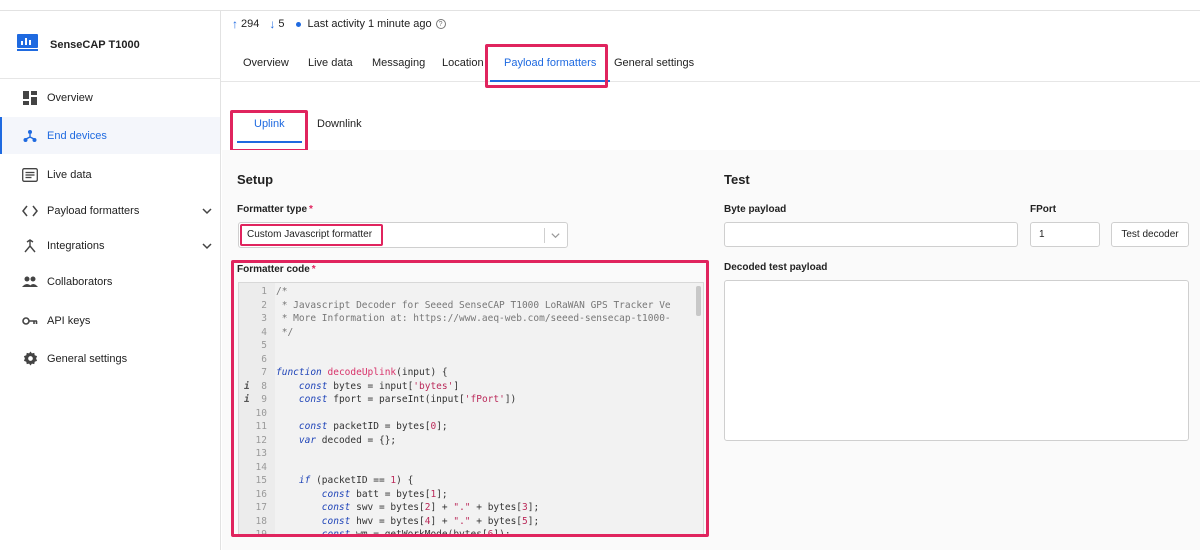 Image resolution: width=1200 pixels, height=550 pixels. I want to click on code-text: const batt = bytes[1];, so click(384, 494).